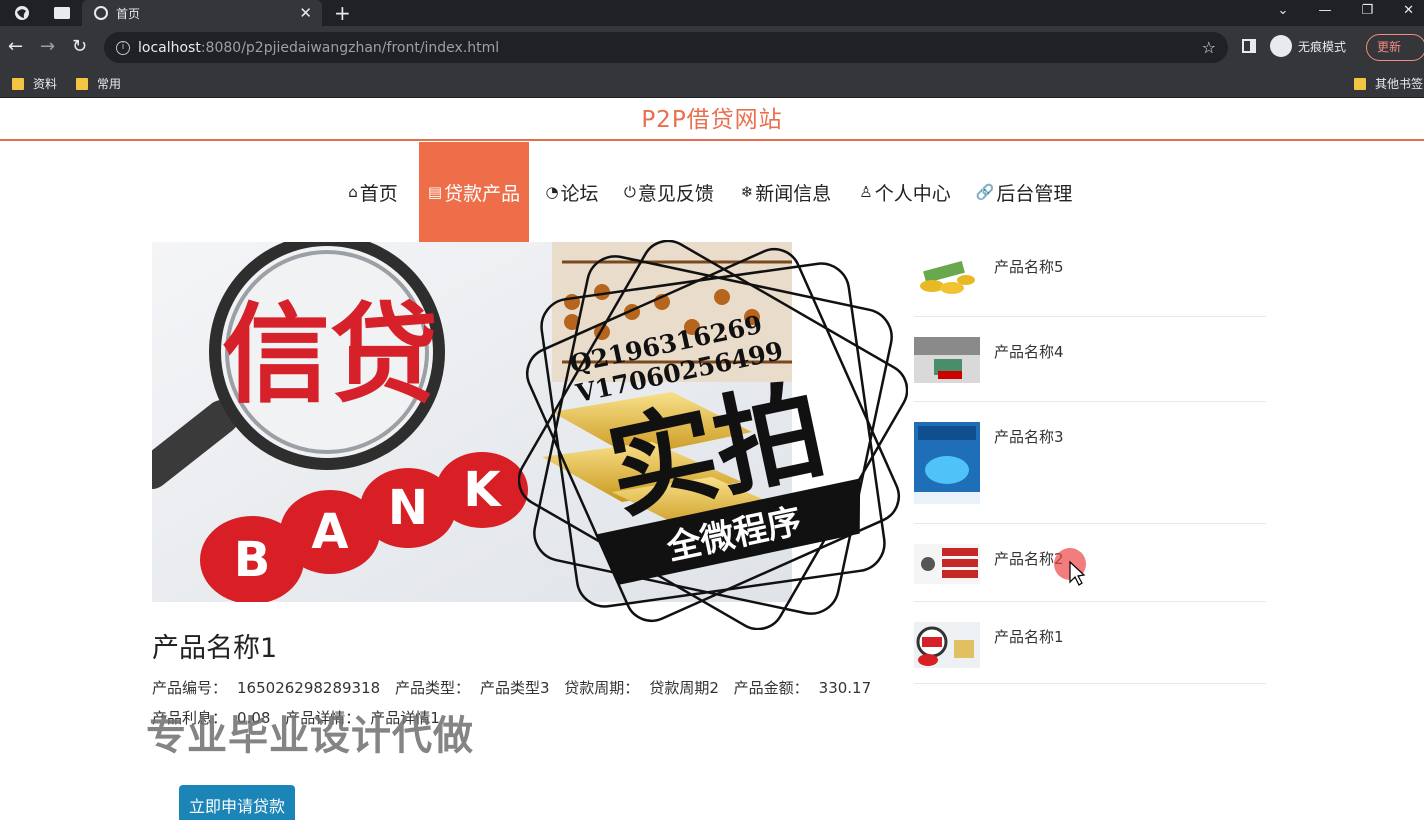 This screenshot has width=1424, height=820. What do you see at coordinates (1090, 279) in the screenshot?
I see `sidebar-product-5: 产品名称5` at bounding box center [1090, 279].